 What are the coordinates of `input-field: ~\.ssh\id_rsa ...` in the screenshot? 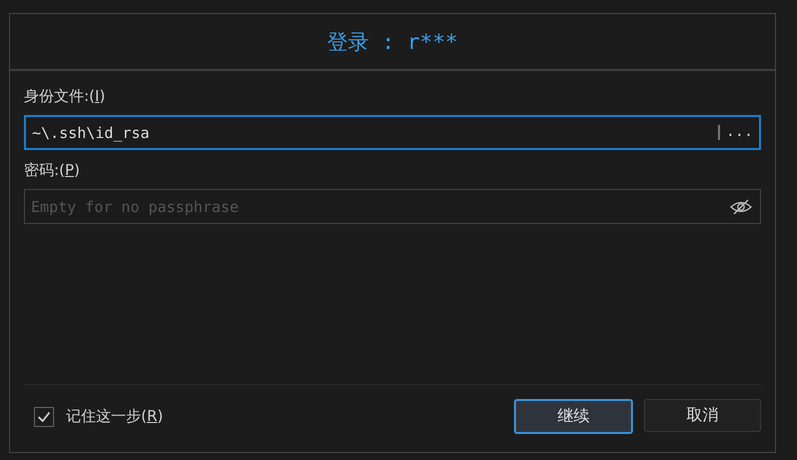 It's located at (392, 132).